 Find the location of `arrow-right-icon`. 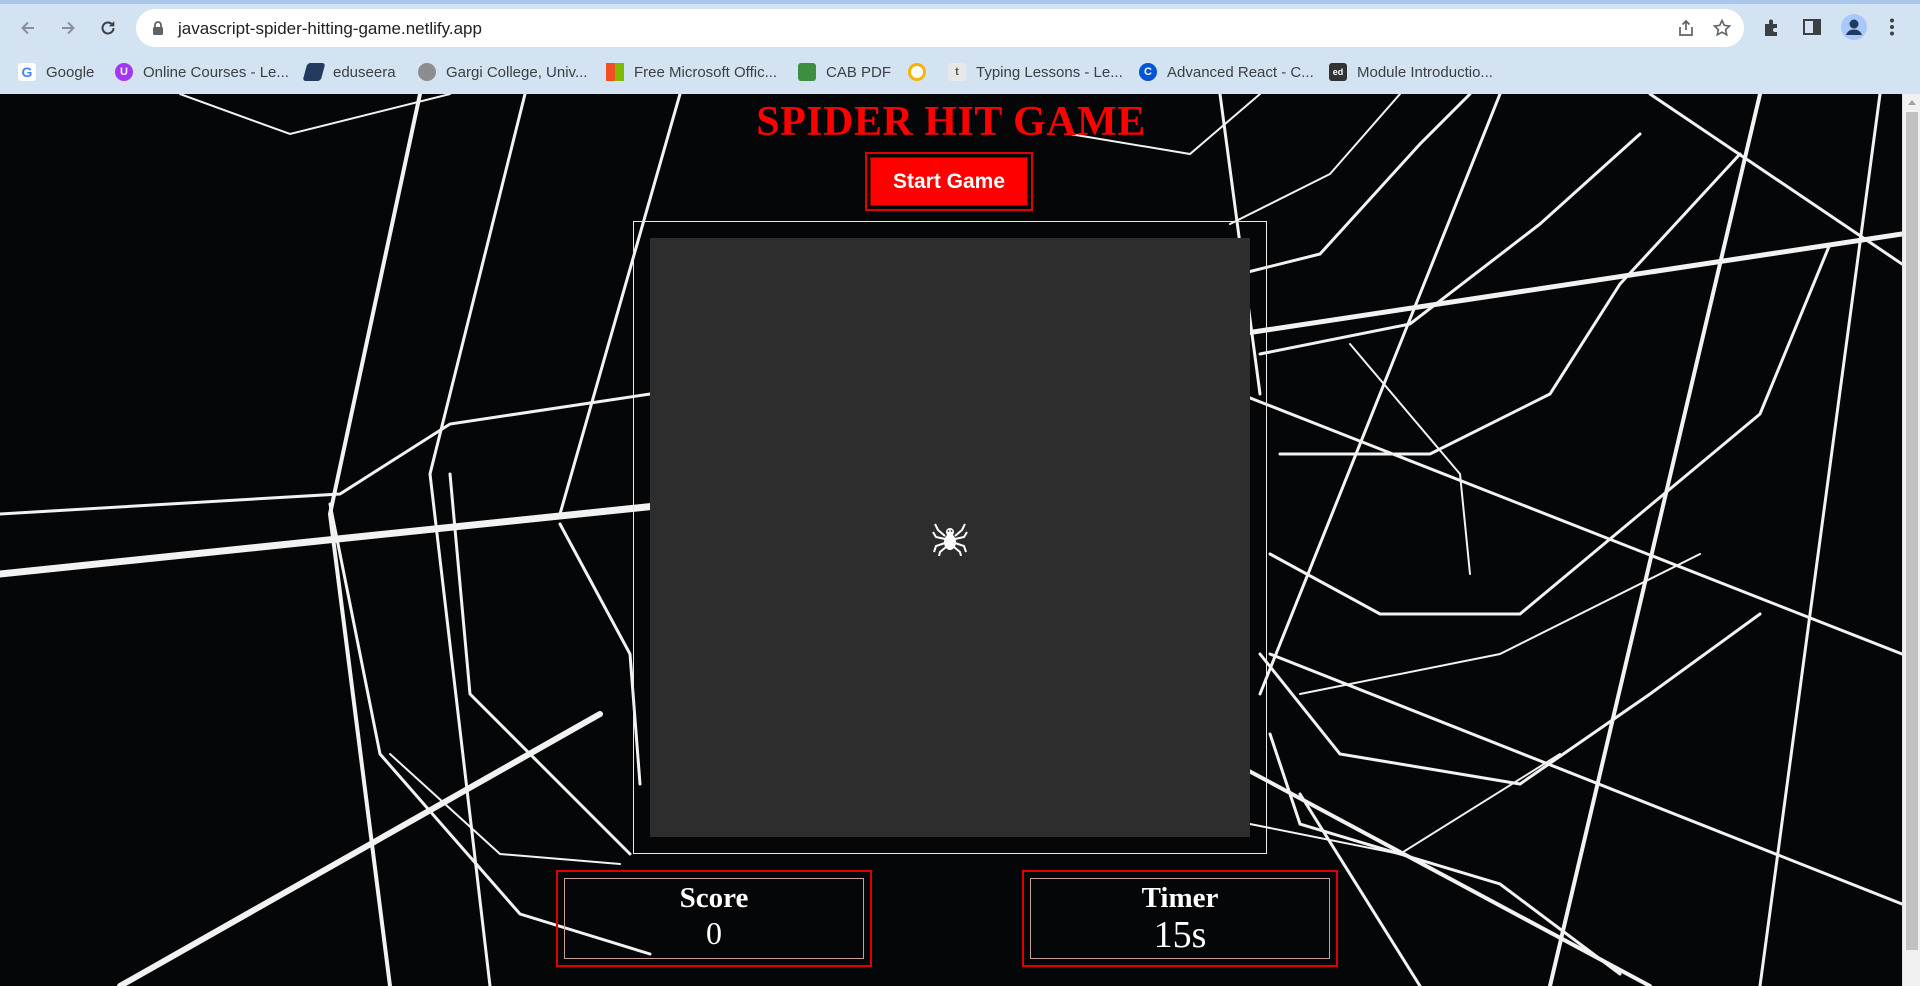

arrow-right-icon is located at coordinates (68, 28).